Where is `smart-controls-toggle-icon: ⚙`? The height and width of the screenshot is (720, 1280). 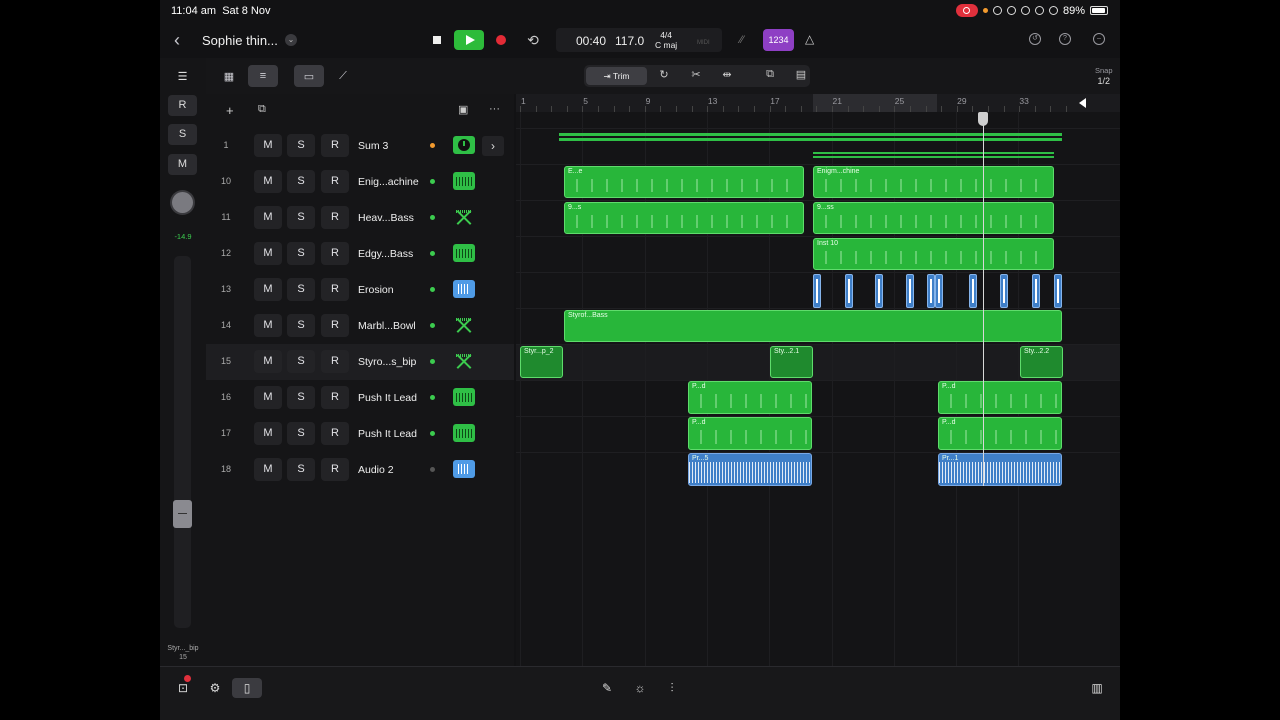
smart-controls-toggle-icon: ⚙ is located at coordinates (215, 688).